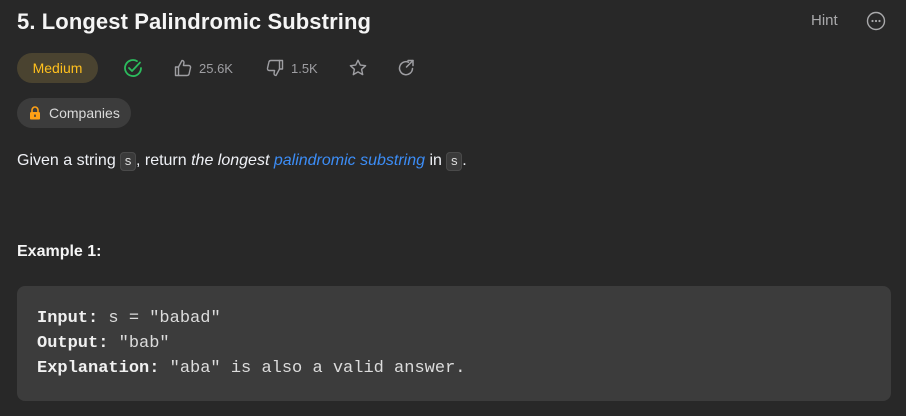  Describe the element at coordinates (68, 318) in the screenshot. I see `input-label: Input:` at that location.